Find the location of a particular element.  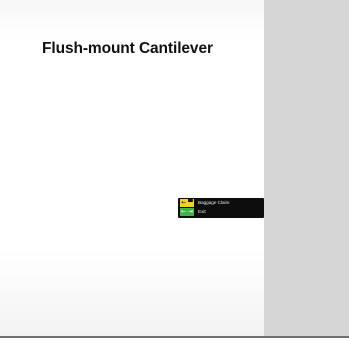

cantilever-sign: ← ▀ Baggage Claim ← ⇥ Exit is located at coordinates (221, 208).